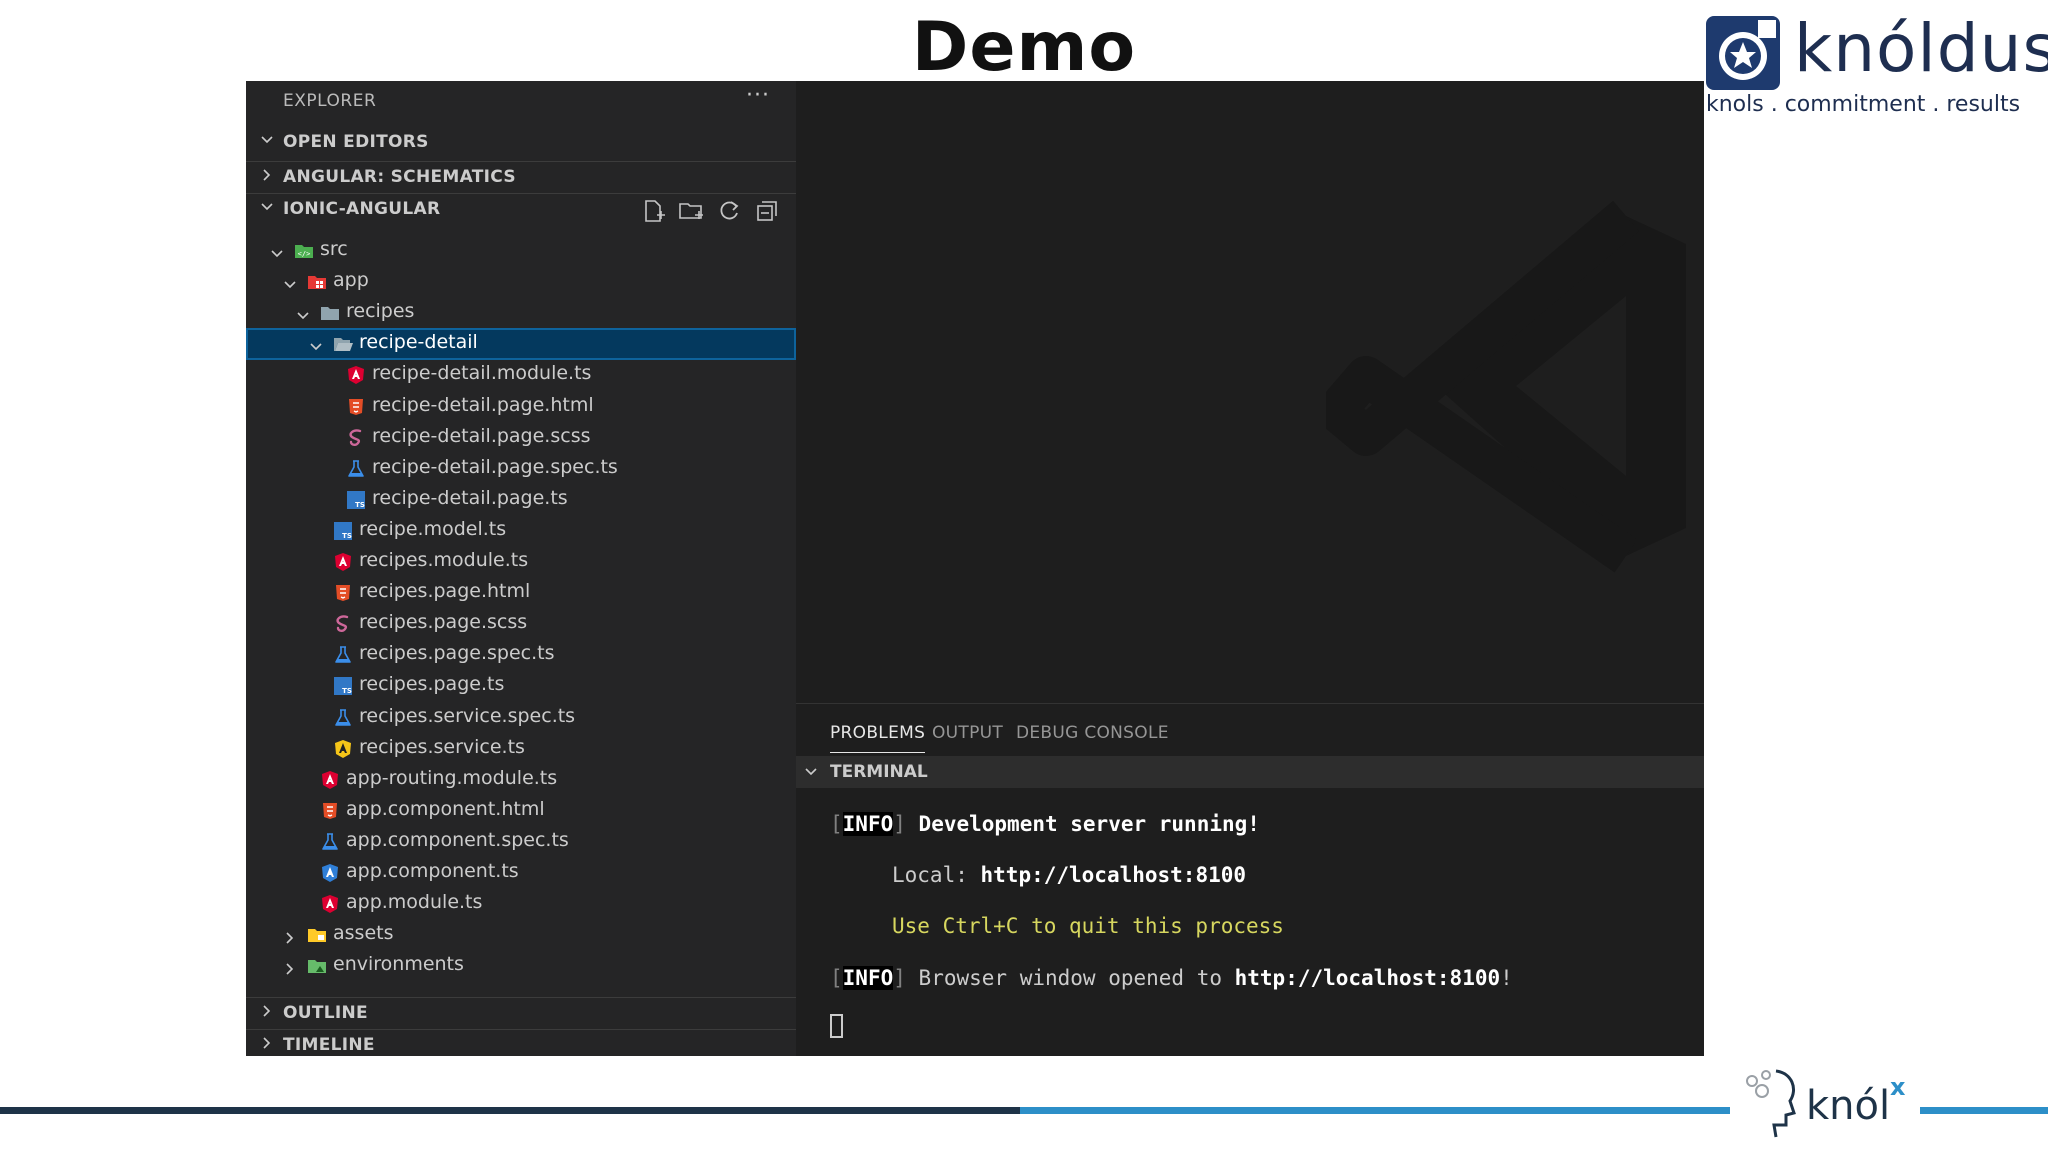 Image resolution: width=2048 pixels, height=1152 pixels. Describe the element at coordinates (317, 966) in the screenshot. I see `folder-environment-icon` at that location.